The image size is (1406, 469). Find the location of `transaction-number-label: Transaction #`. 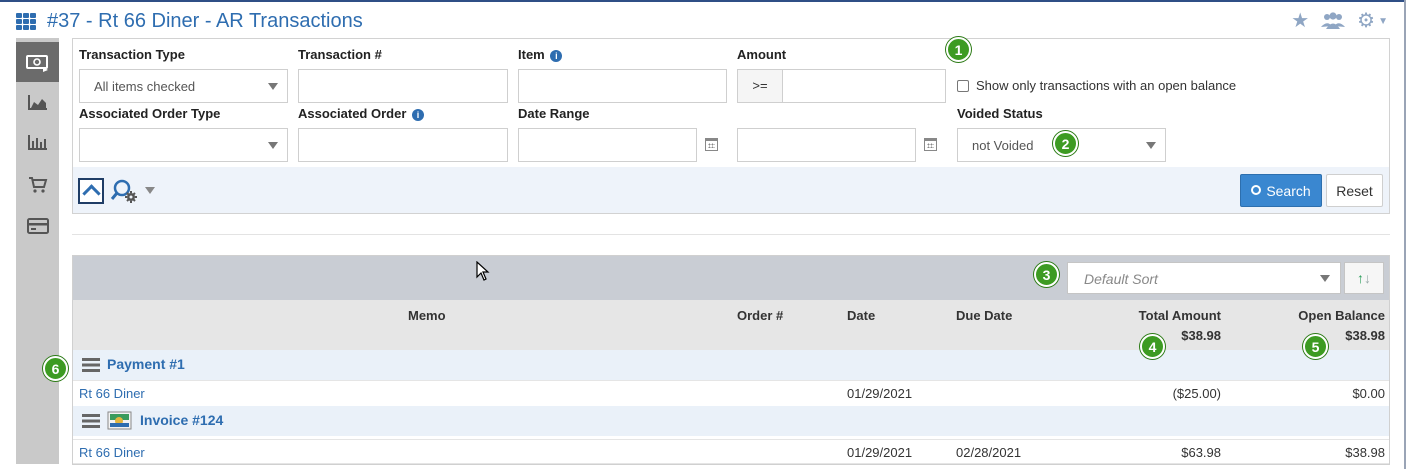

transaction-number-label: Transaction # is located at coordinates (340, 54).